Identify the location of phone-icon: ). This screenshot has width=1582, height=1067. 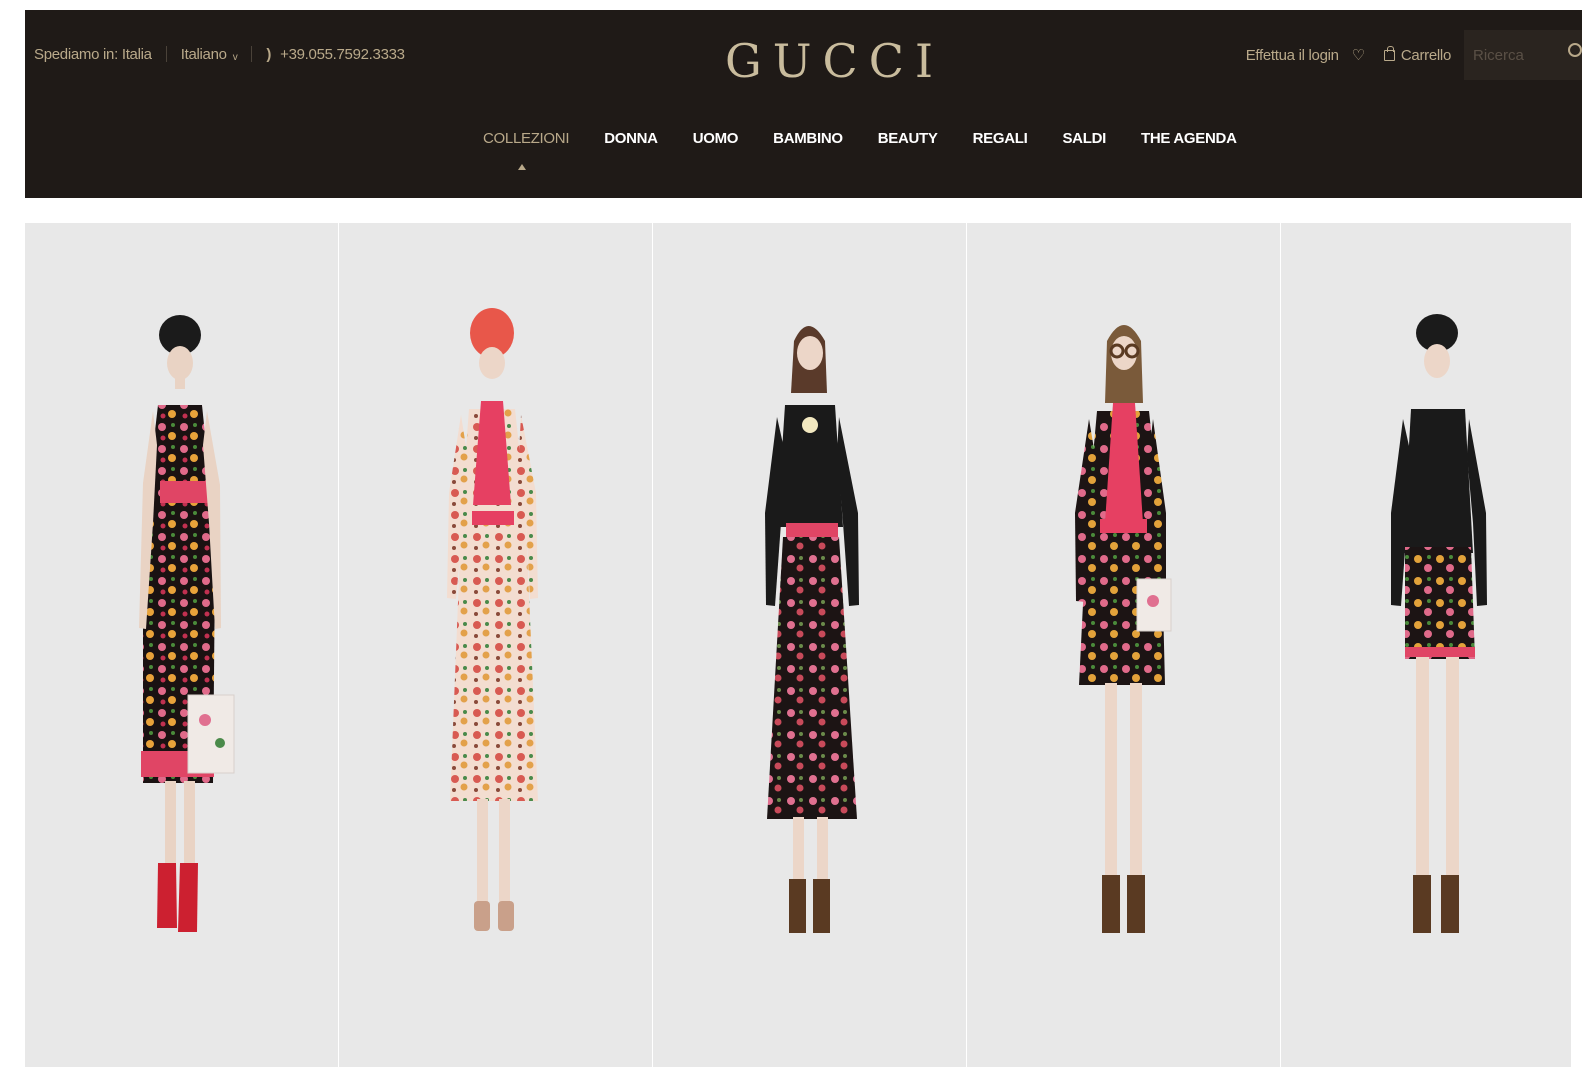
(269, 54).